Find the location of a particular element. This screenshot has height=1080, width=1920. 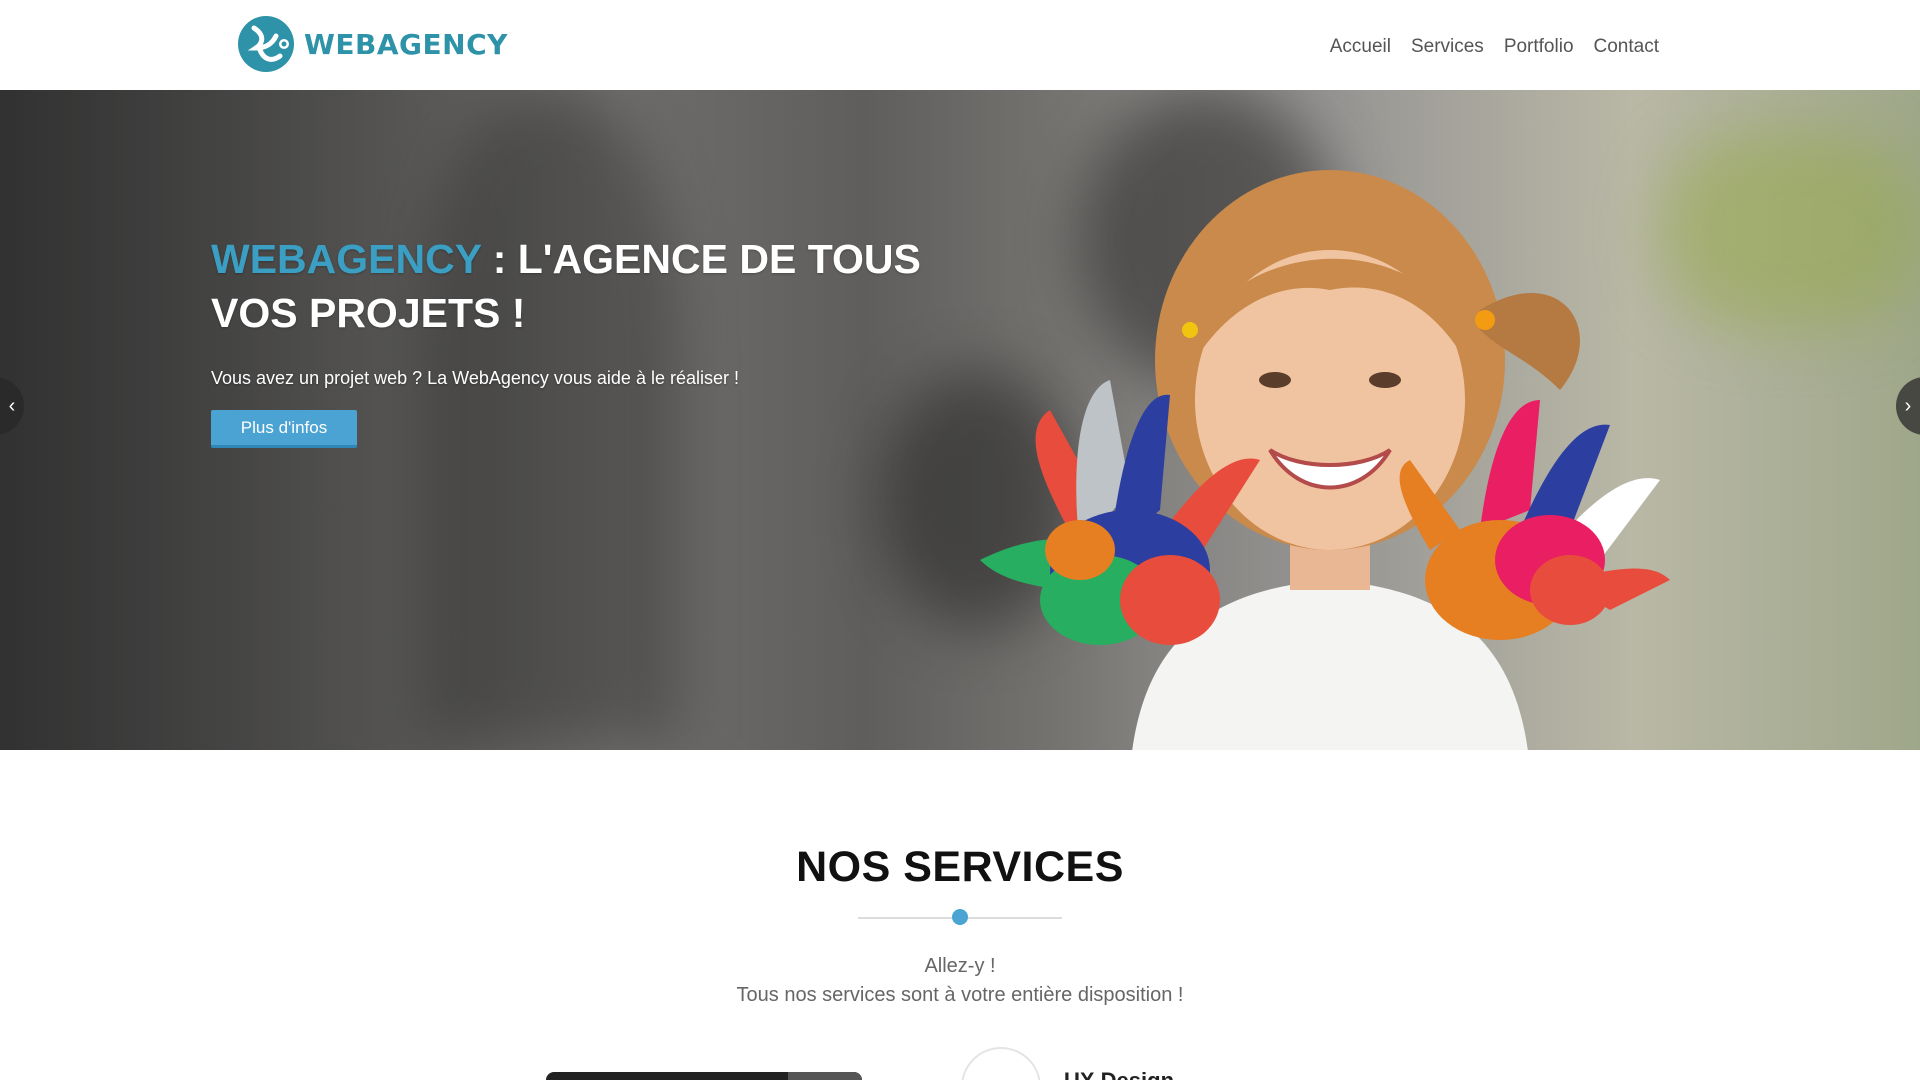

divider-dot-icon is located at coordinates (960, 917).